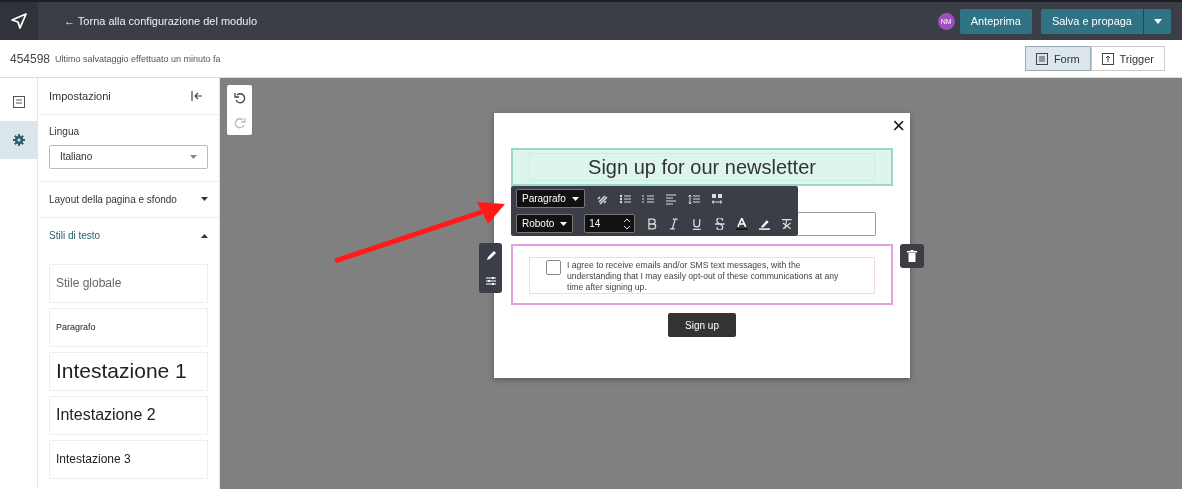  I want to click on back-link: ← Torna alla configurazione del modulo, so click(161, 21).